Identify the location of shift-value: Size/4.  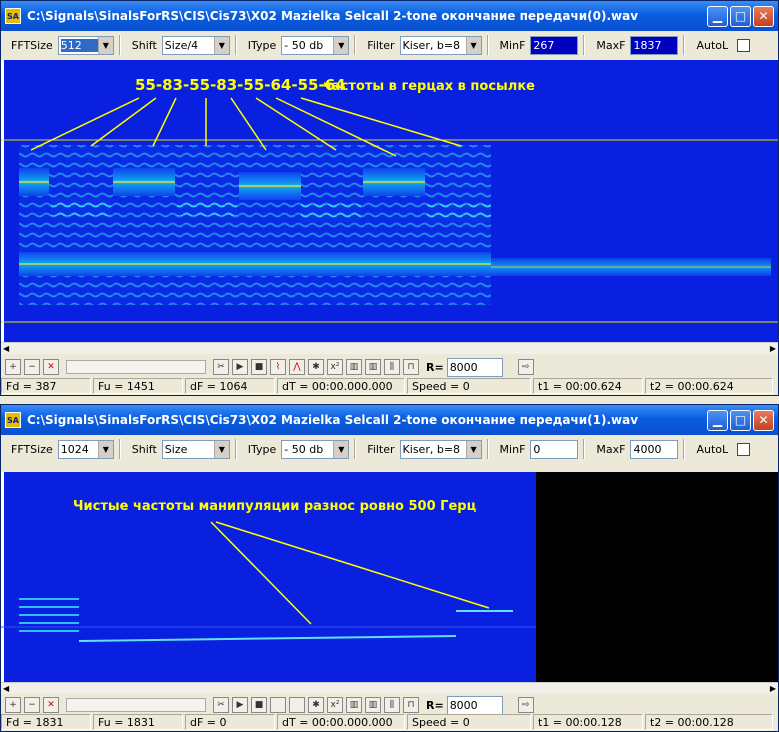
(181, 45).